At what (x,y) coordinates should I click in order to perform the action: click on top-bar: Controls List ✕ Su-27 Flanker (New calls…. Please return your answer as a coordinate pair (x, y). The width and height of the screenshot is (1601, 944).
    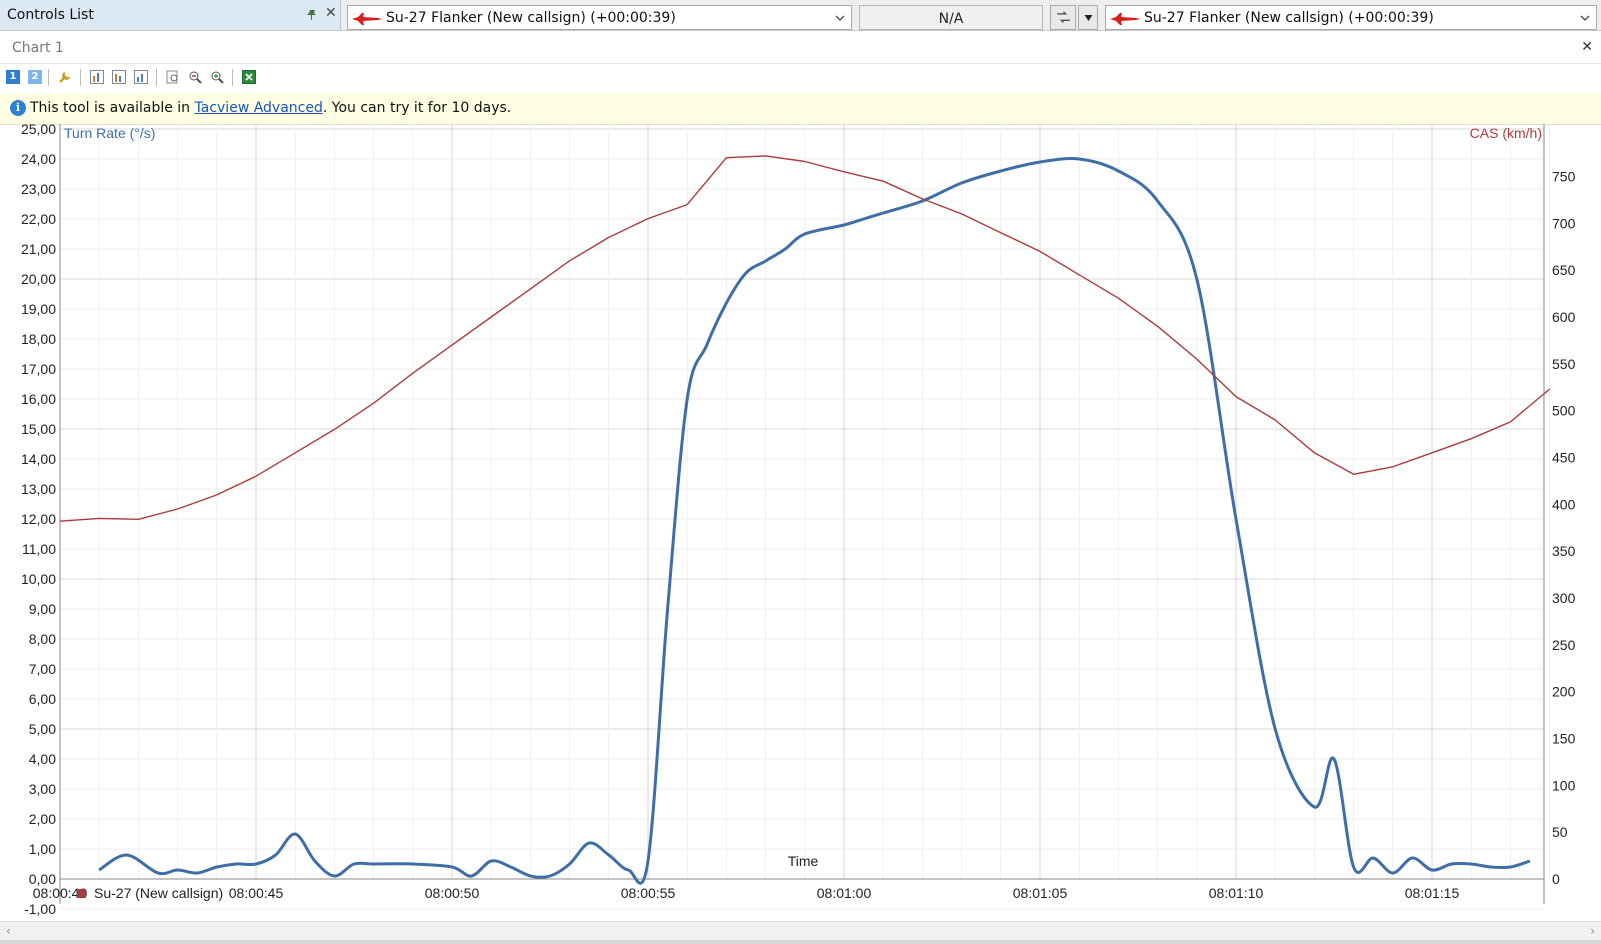
    Looking at the image, I should click on (800, 15).